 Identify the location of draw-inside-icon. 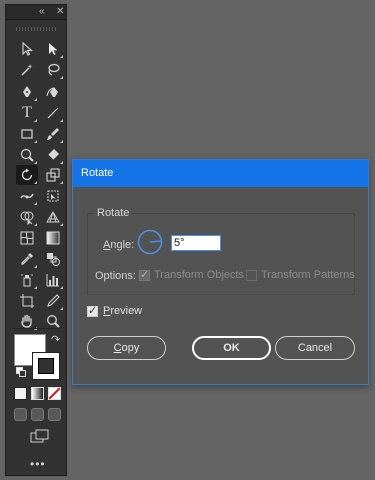
(54, 414).